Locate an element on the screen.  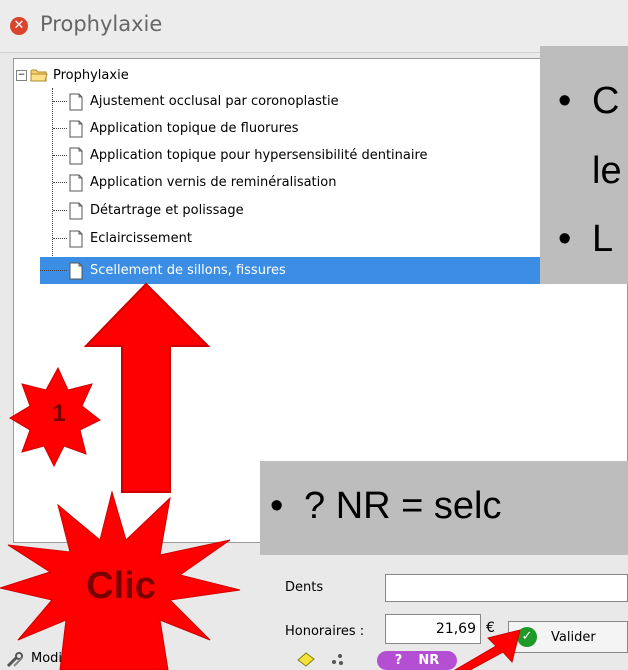
tools-icon is located at coordinates (14, 660).